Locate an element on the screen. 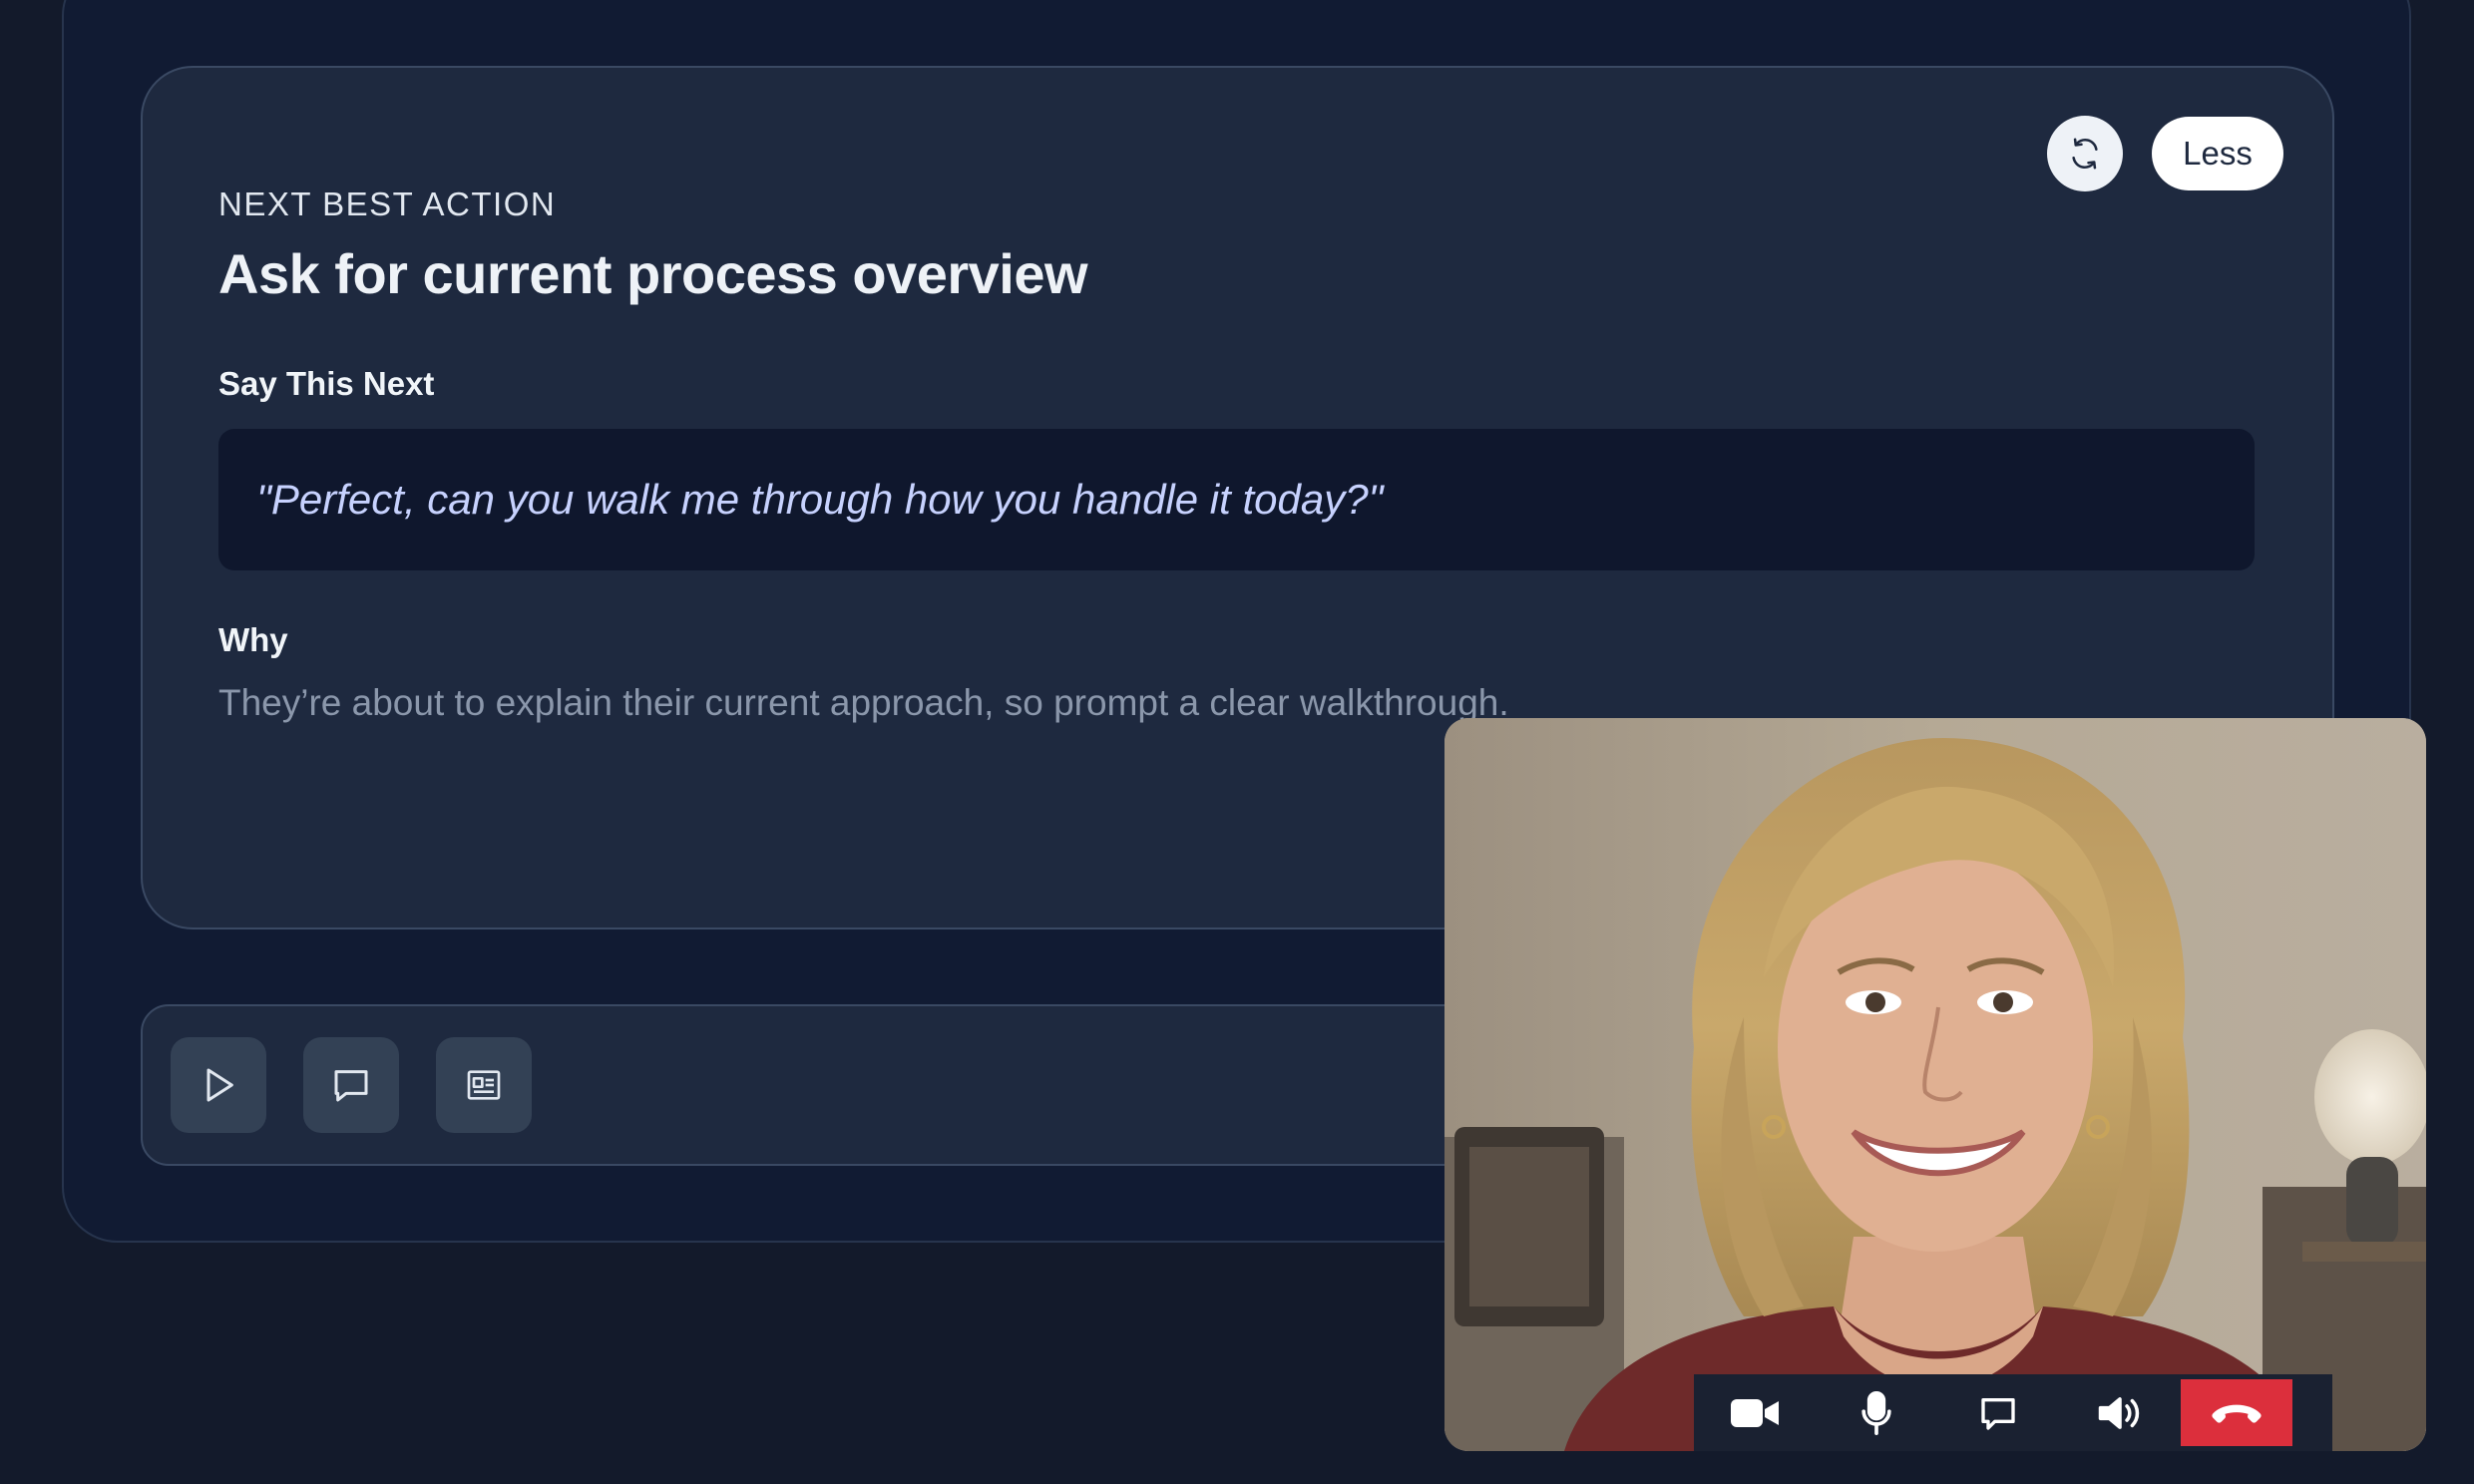 Image resolution: width=2474 pixels, height=1484 pixels. chat-button is located at coordinates (351, 1085).